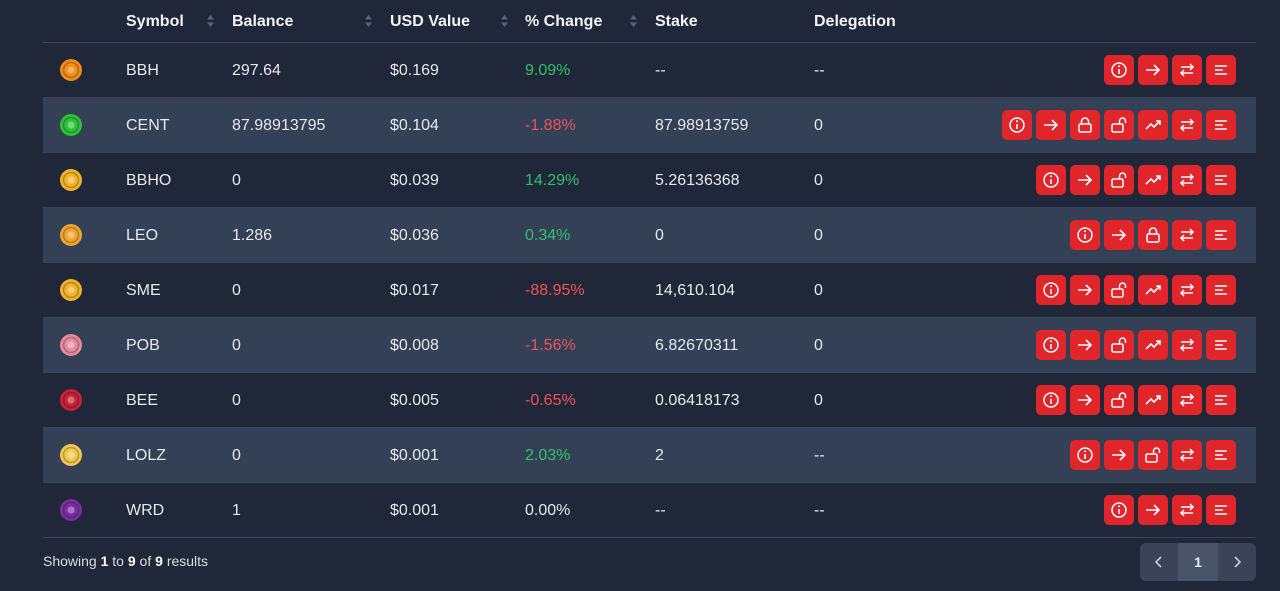  What do you see at coordinates (649, 290) in the screenshot?
I see `table-row: SME 0 $0.017 -88.95% 14,610.104 0` at bounding box center [649, 290].